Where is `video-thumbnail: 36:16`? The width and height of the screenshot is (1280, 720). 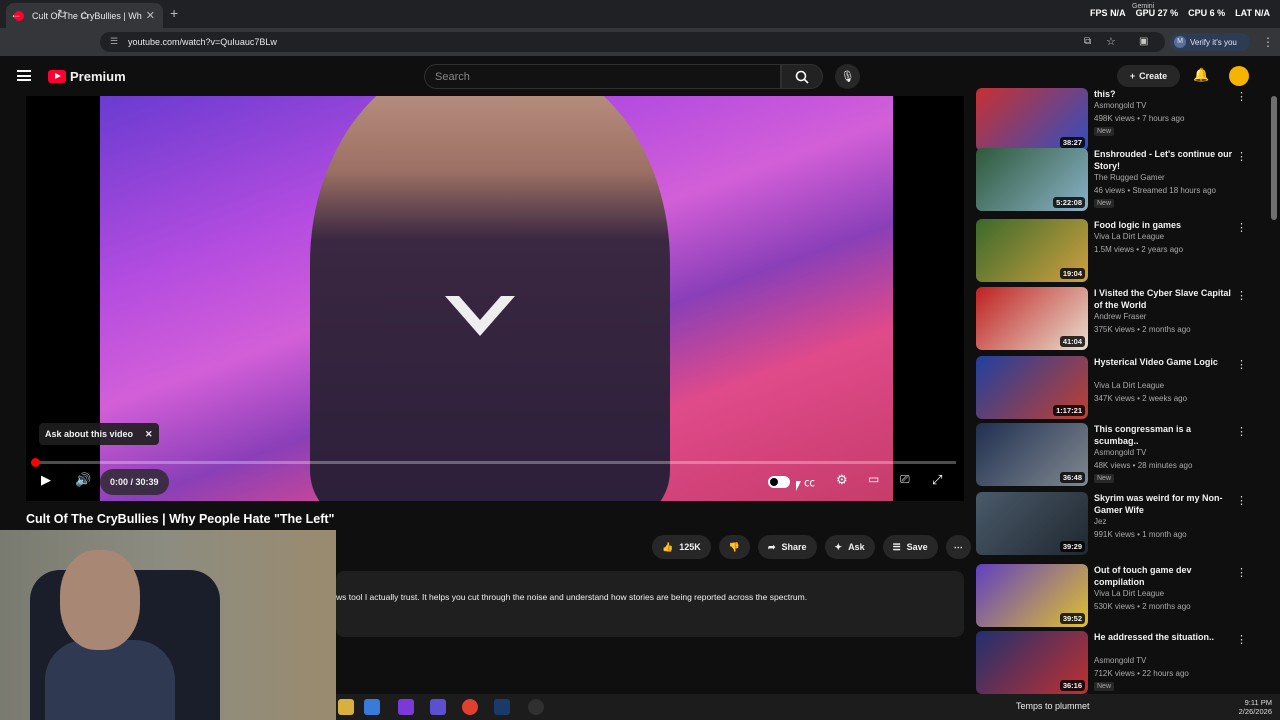 video-thumbnail: 36:16 is located at coordinates (1032, 662).